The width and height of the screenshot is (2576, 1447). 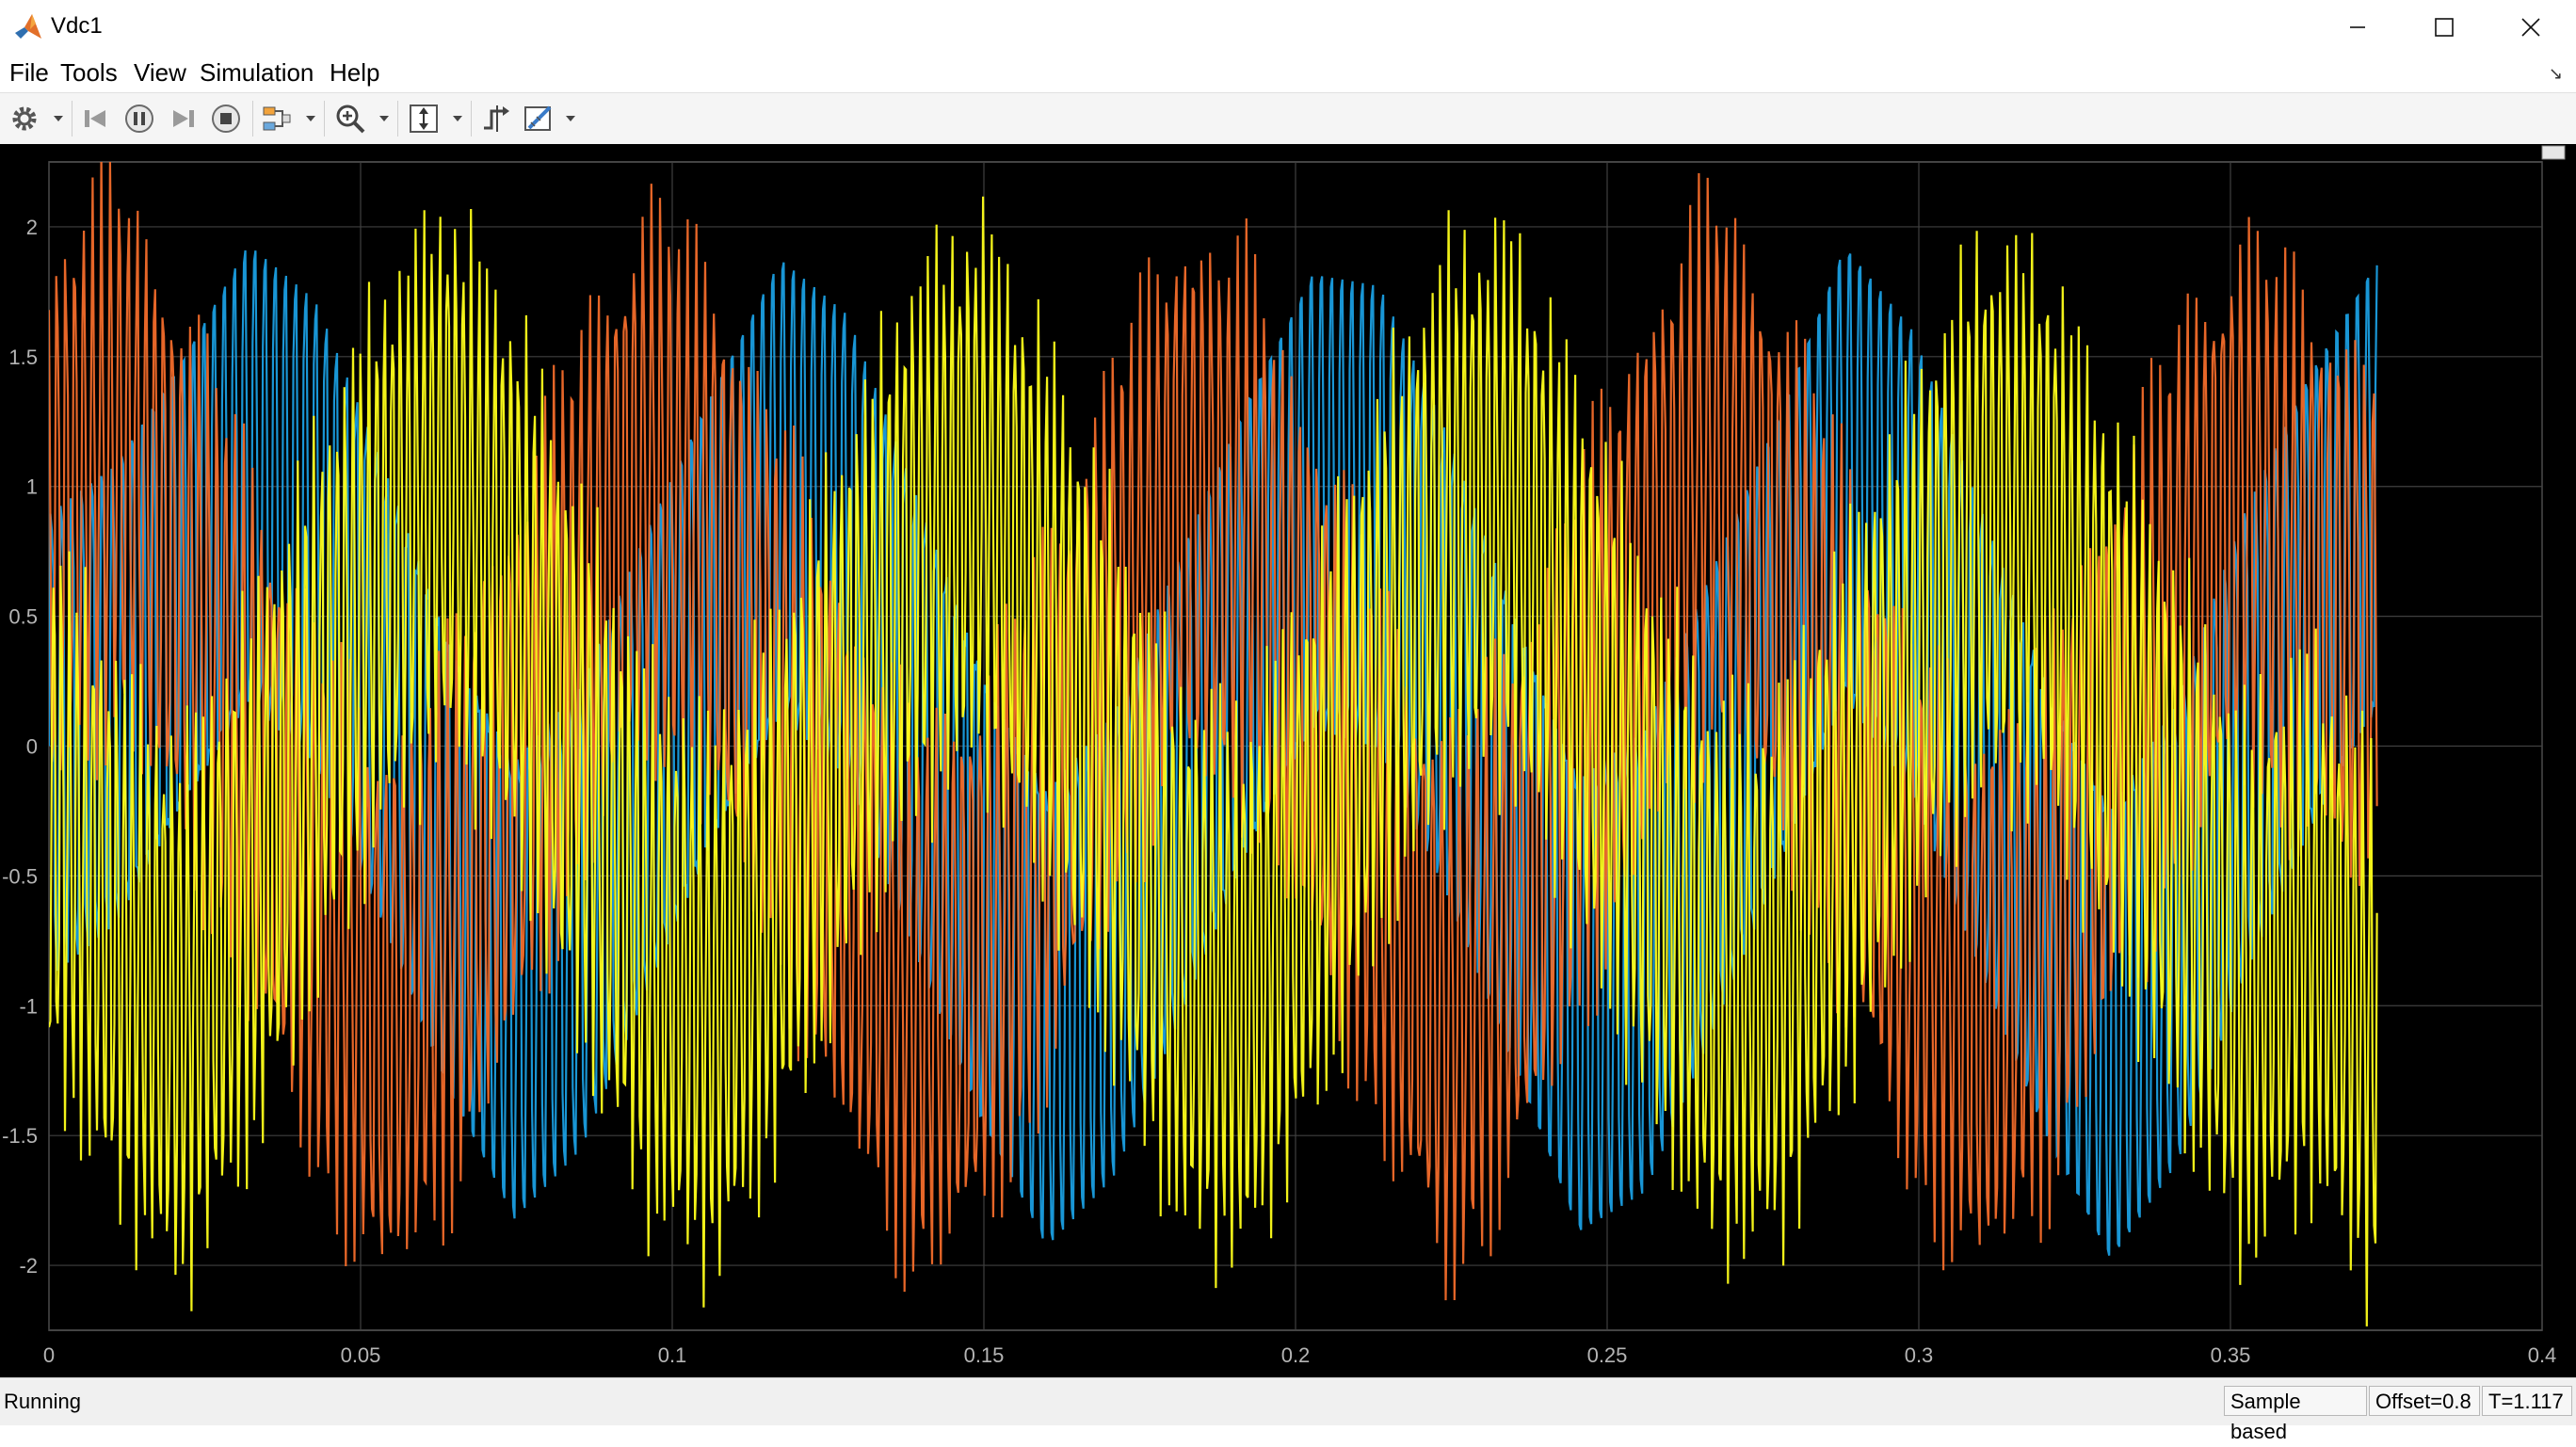 I want to click on minimize-button, so click(x=2357, y=27).